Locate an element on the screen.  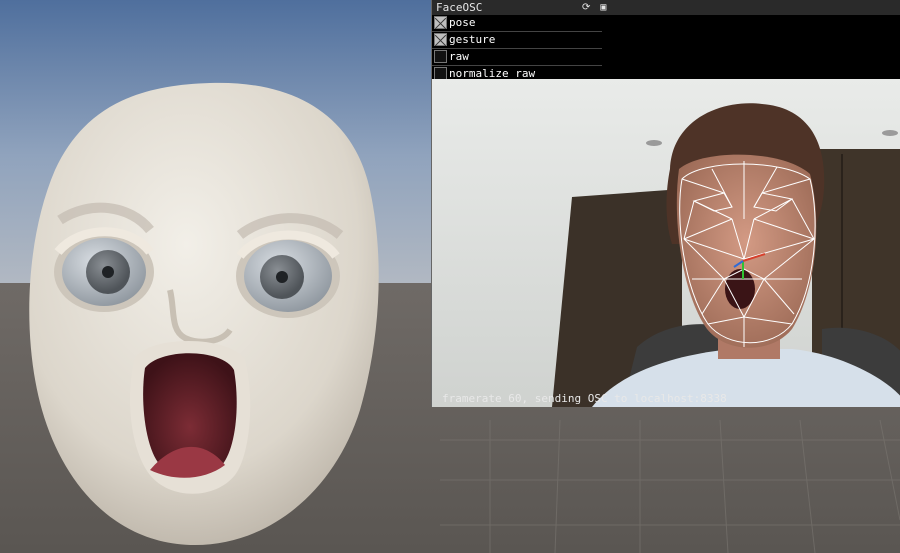
save-icon: ▣ is located at coordinates (603, 7).